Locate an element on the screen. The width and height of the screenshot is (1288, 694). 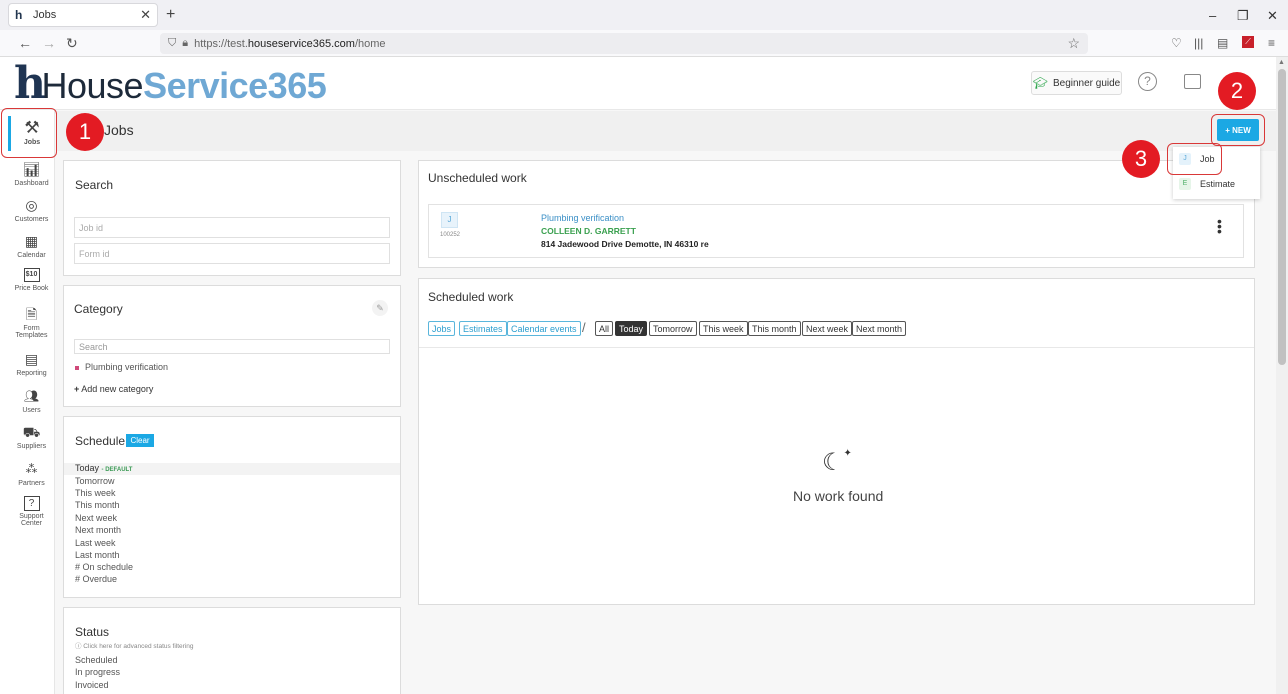
schedule-option: Today - DEFAULT is located at coordinates (232, 469).